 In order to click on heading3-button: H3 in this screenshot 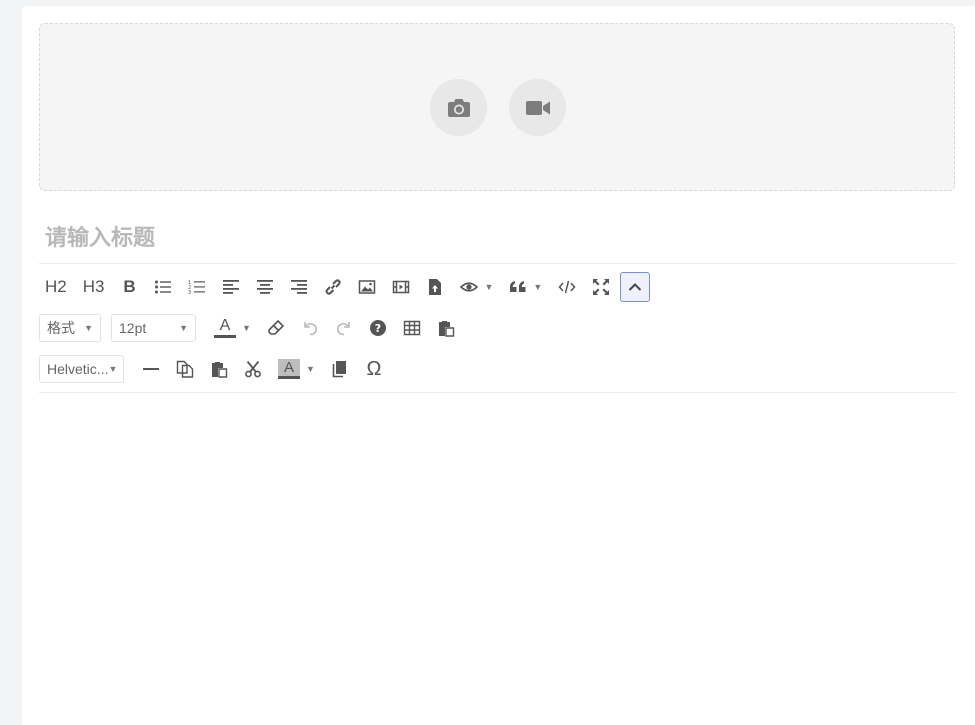, I will do `click(94, 287)`.